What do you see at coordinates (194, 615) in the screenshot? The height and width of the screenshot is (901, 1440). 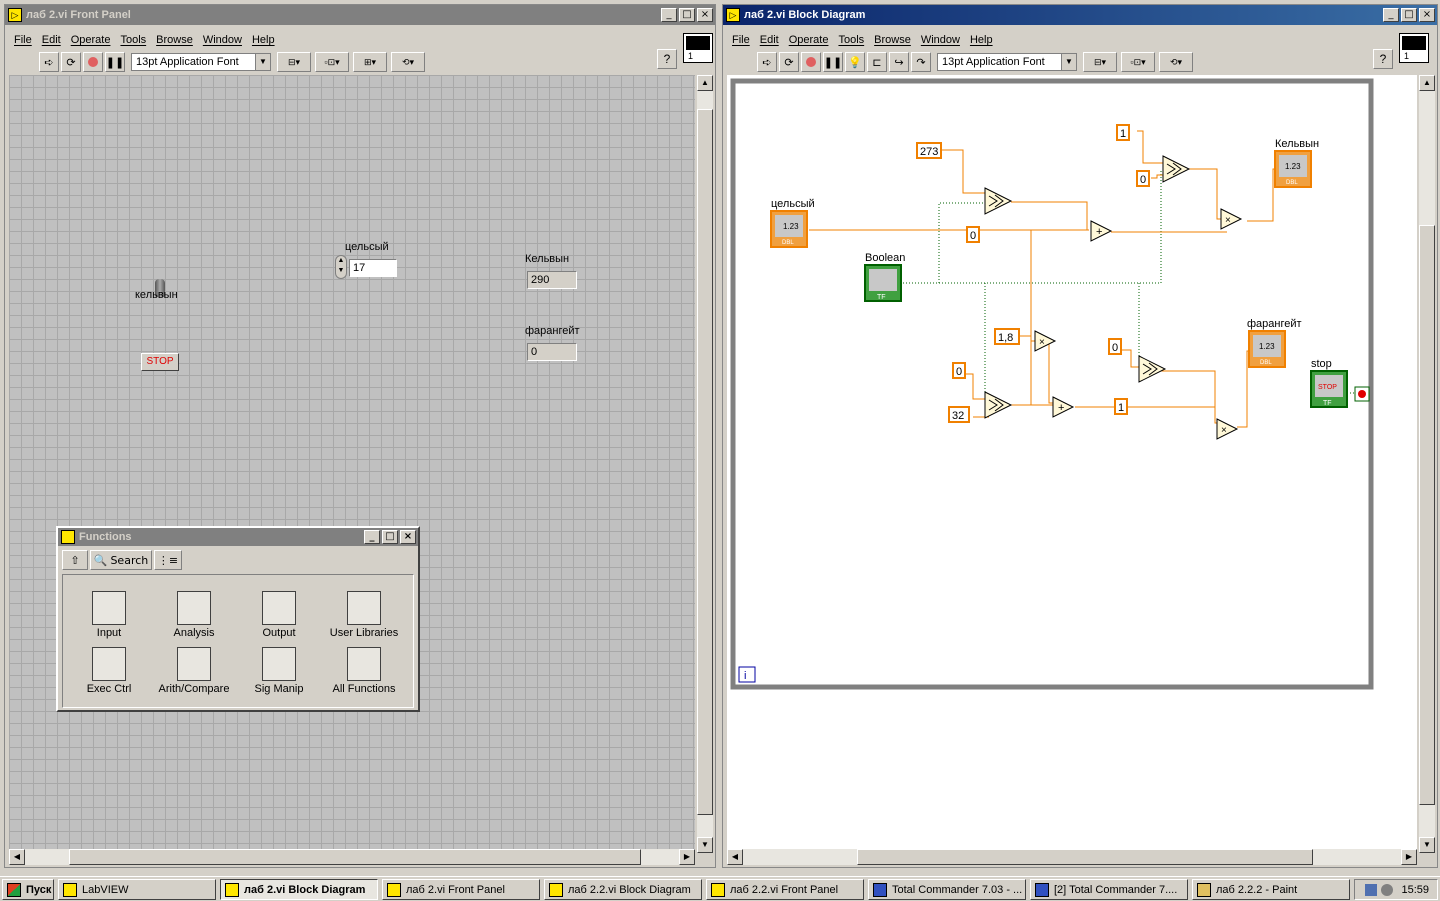 I see `palette-item-analysis: Analysis` at bounding box center [194, 615].